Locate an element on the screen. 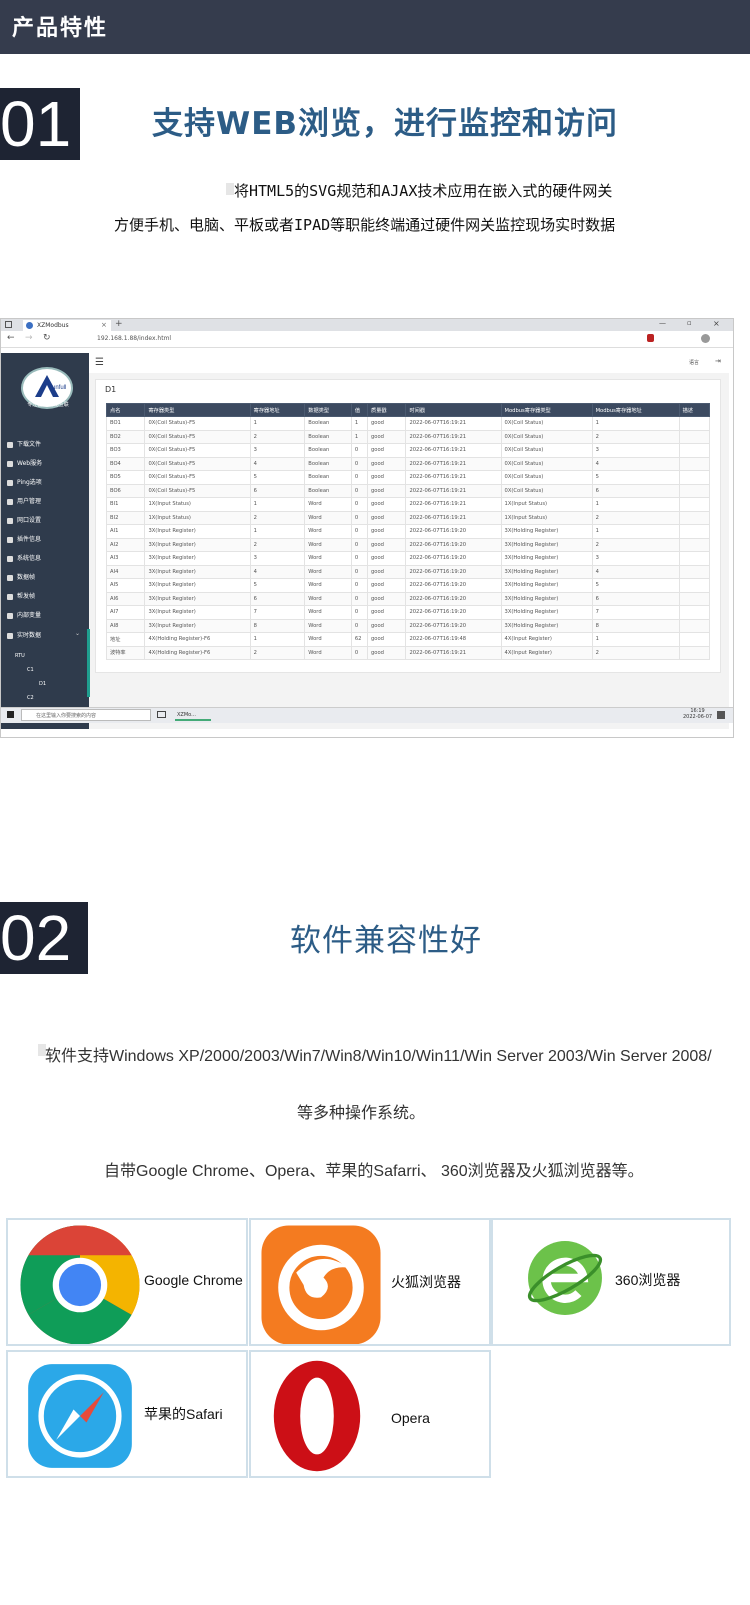 Image resolution: width=750 pixels, height=1605 pixels. table-cell: 3X(Input Register) is located at coordinates (197, 558).